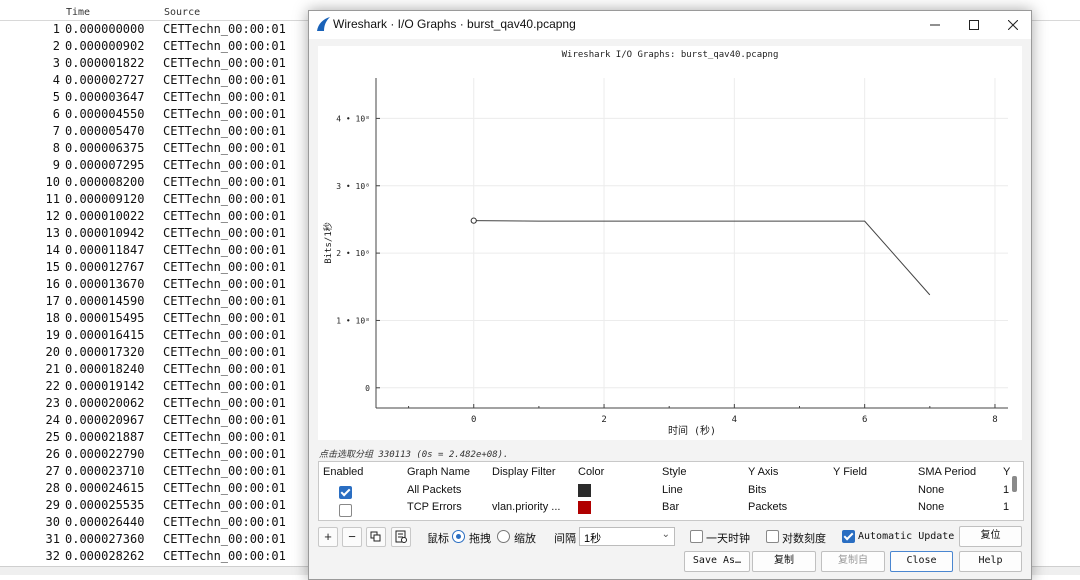 This screenshot has height=580, width=1080. I want to click on status-hint: 点击选取分组 330113 (0s = 2.482e+08)., so click(414, 455).